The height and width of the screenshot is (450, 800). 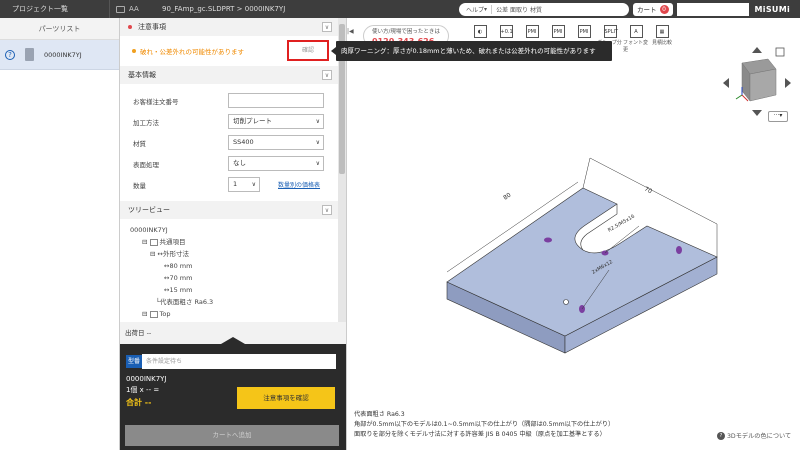 I want to click on tree-item: ↔80 mm, so click(x=234, y=266).